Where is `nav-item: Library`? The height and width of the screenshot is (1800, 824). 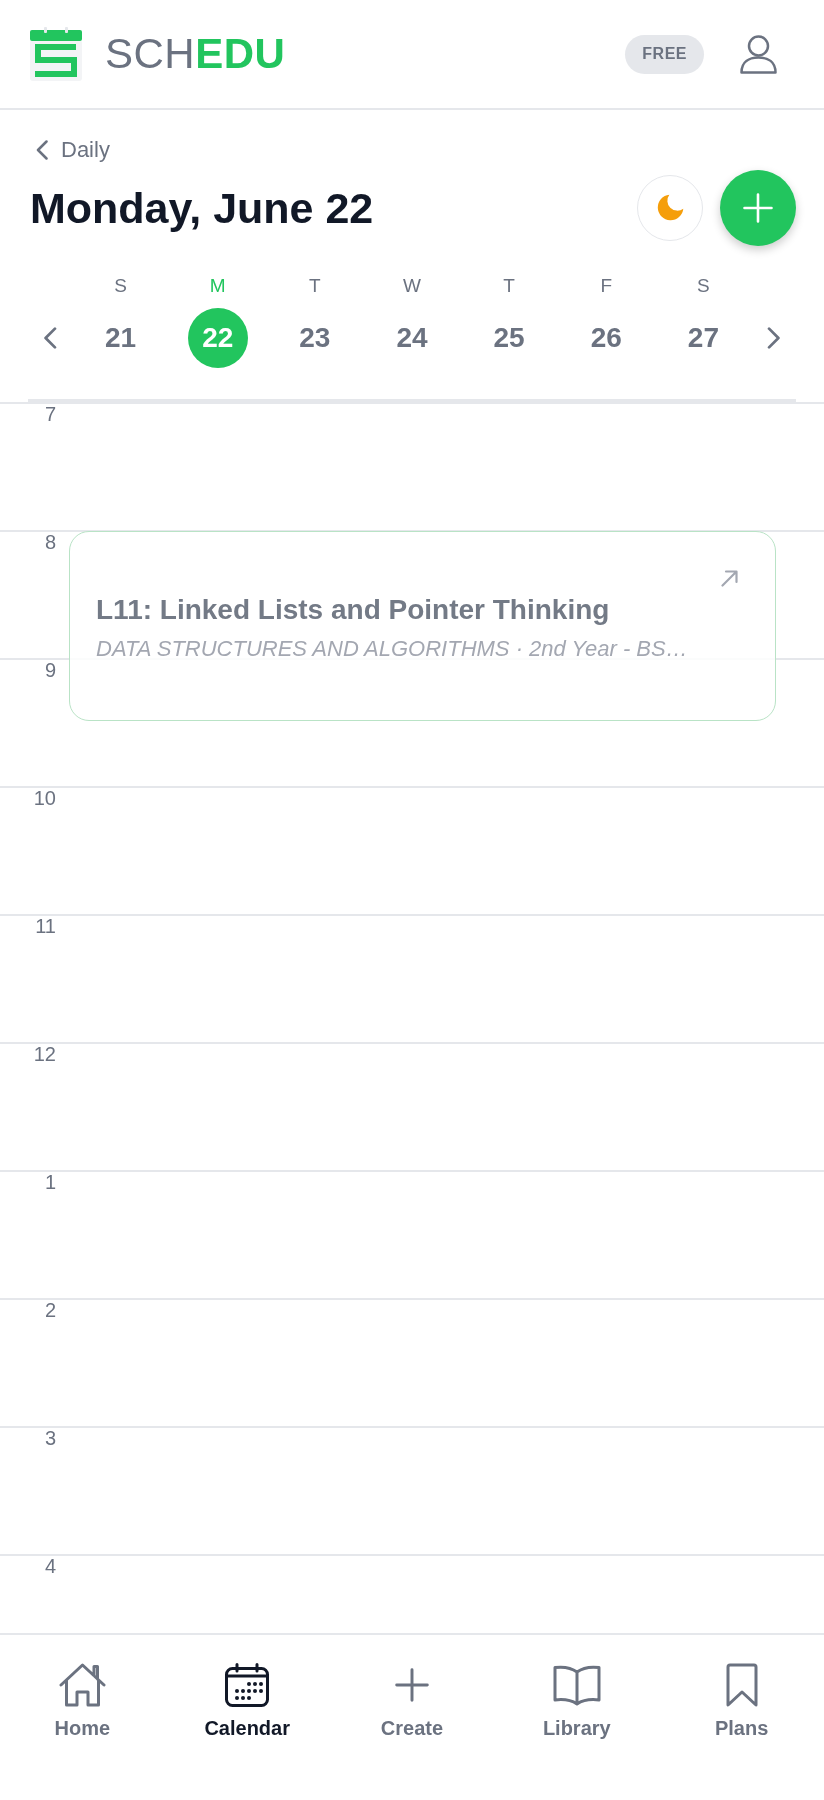
nav-item: Library is located at coordinates (576, 1701).